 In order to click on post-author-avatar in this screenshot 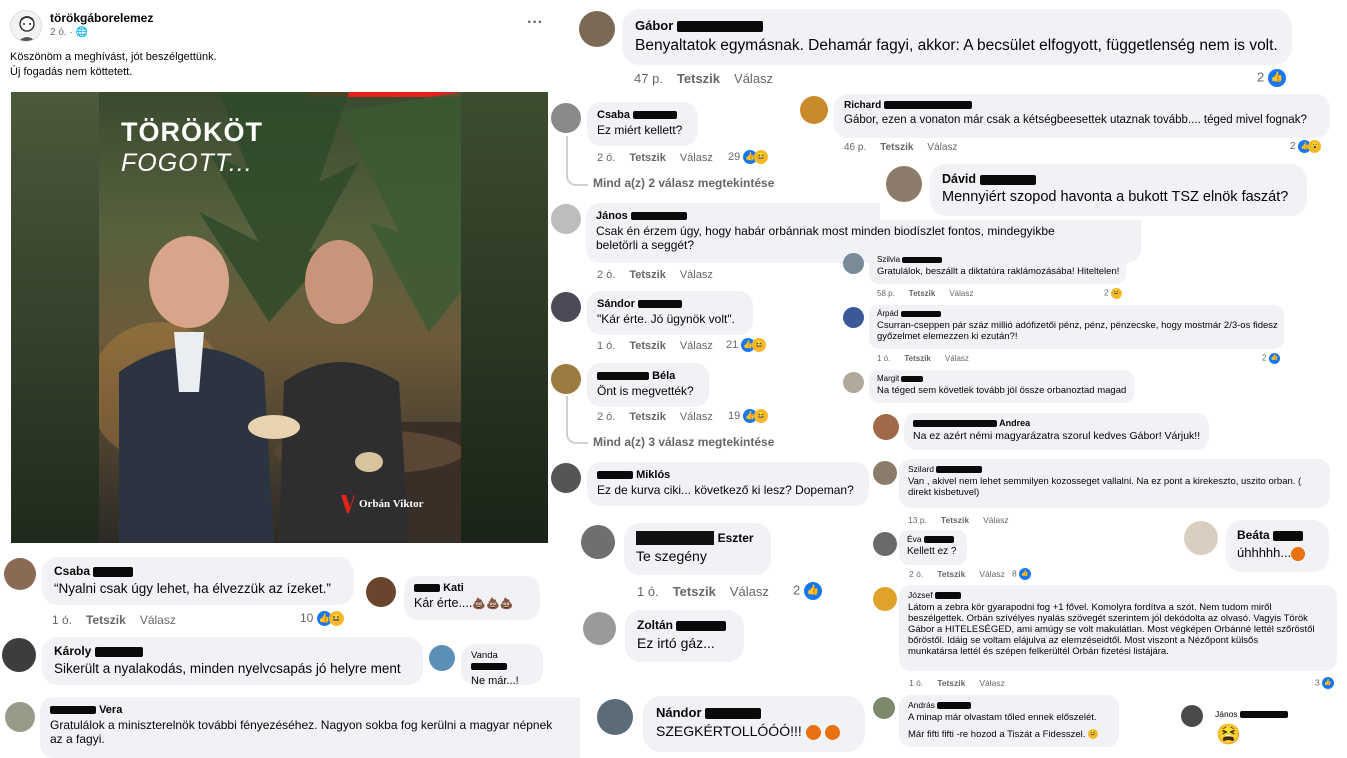, I will do `click(26, 26)`.